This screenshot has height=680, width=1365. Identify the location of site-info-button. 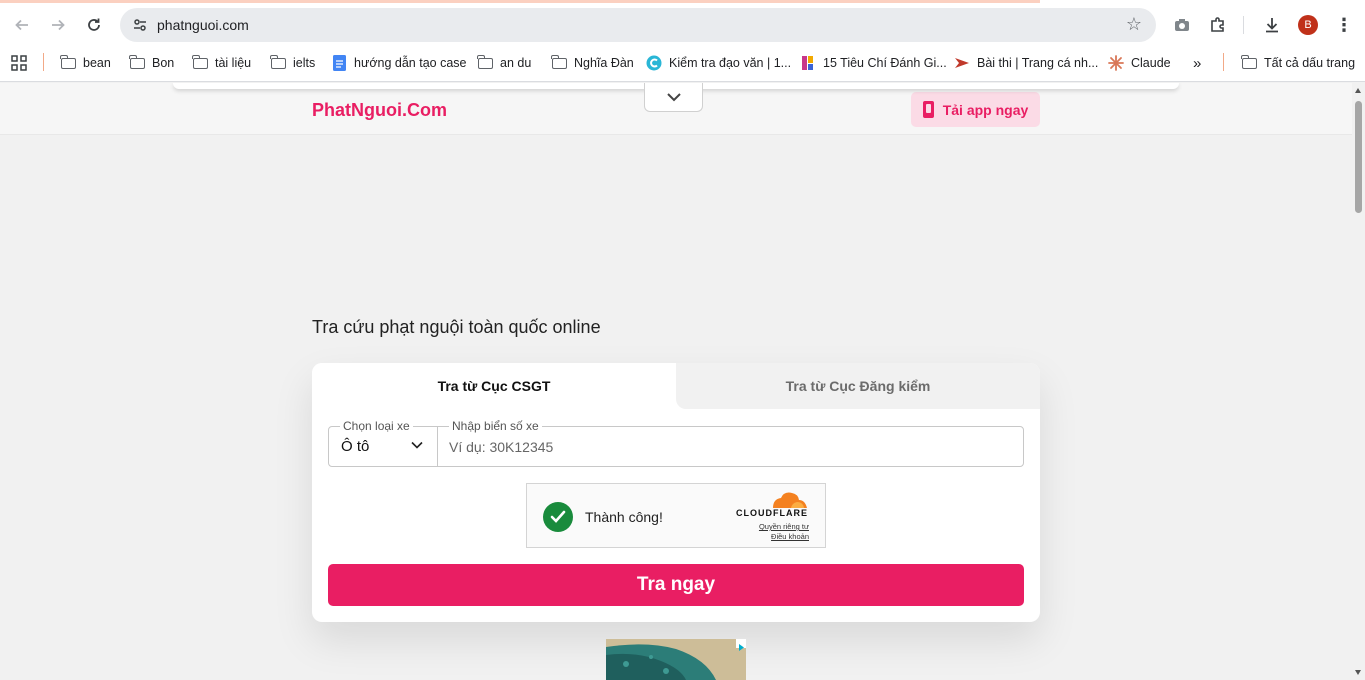
(140, 25).